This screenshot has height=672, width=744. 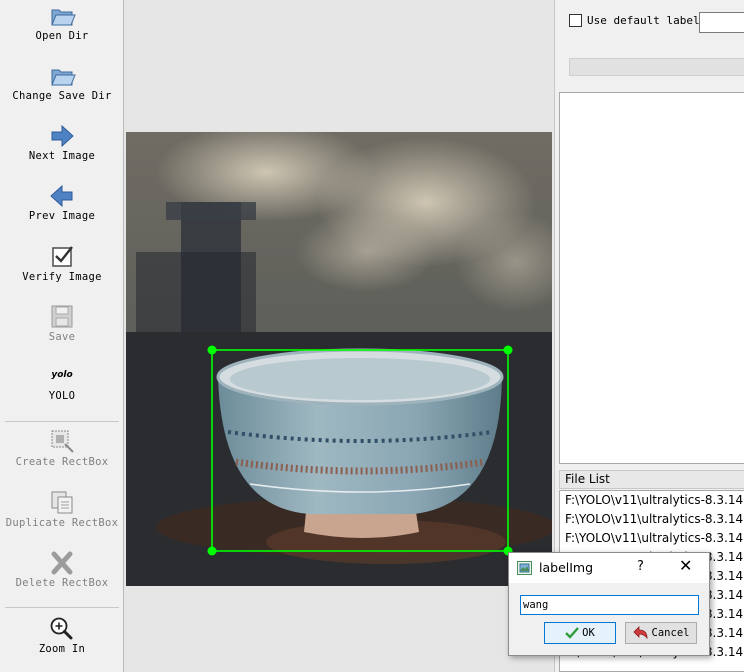 I want to click on arrow-left-icon, so click(x=61, y=196).